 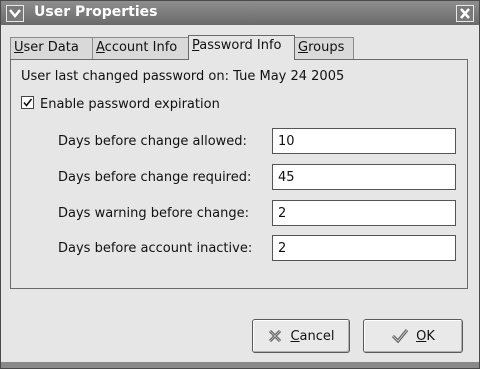 I want to click on tab-account-info: Account Info, so click(x=140, y=48).